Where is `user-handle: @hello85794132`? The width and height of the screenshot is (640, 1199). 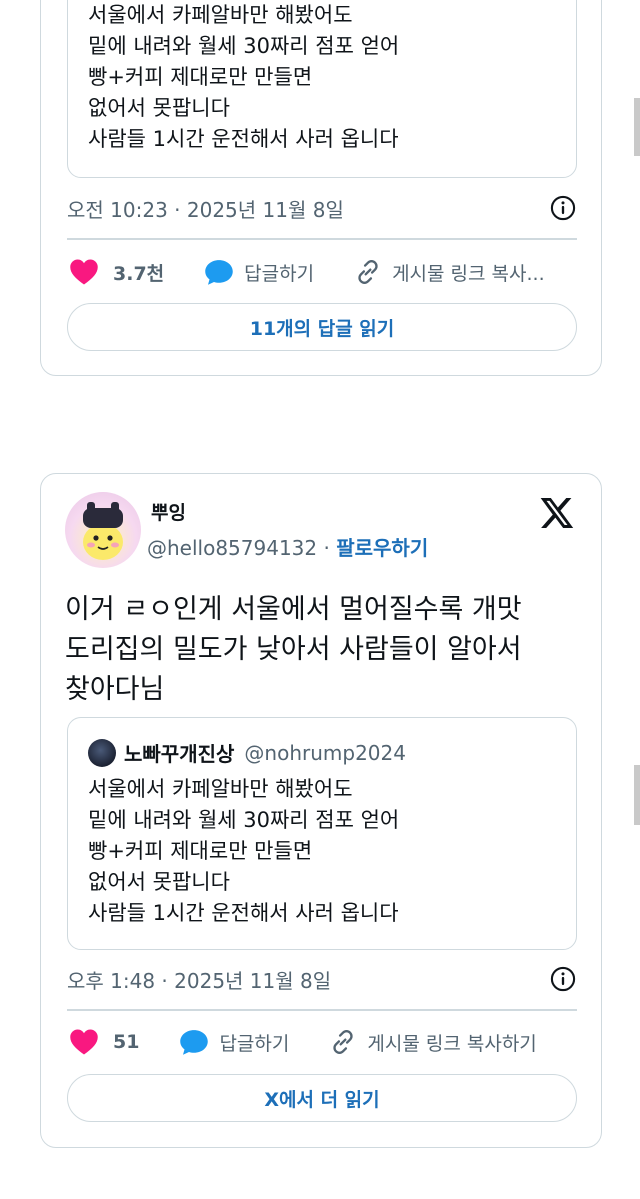 user-handle: @hello85794132 is located at coordinates (232, 548).